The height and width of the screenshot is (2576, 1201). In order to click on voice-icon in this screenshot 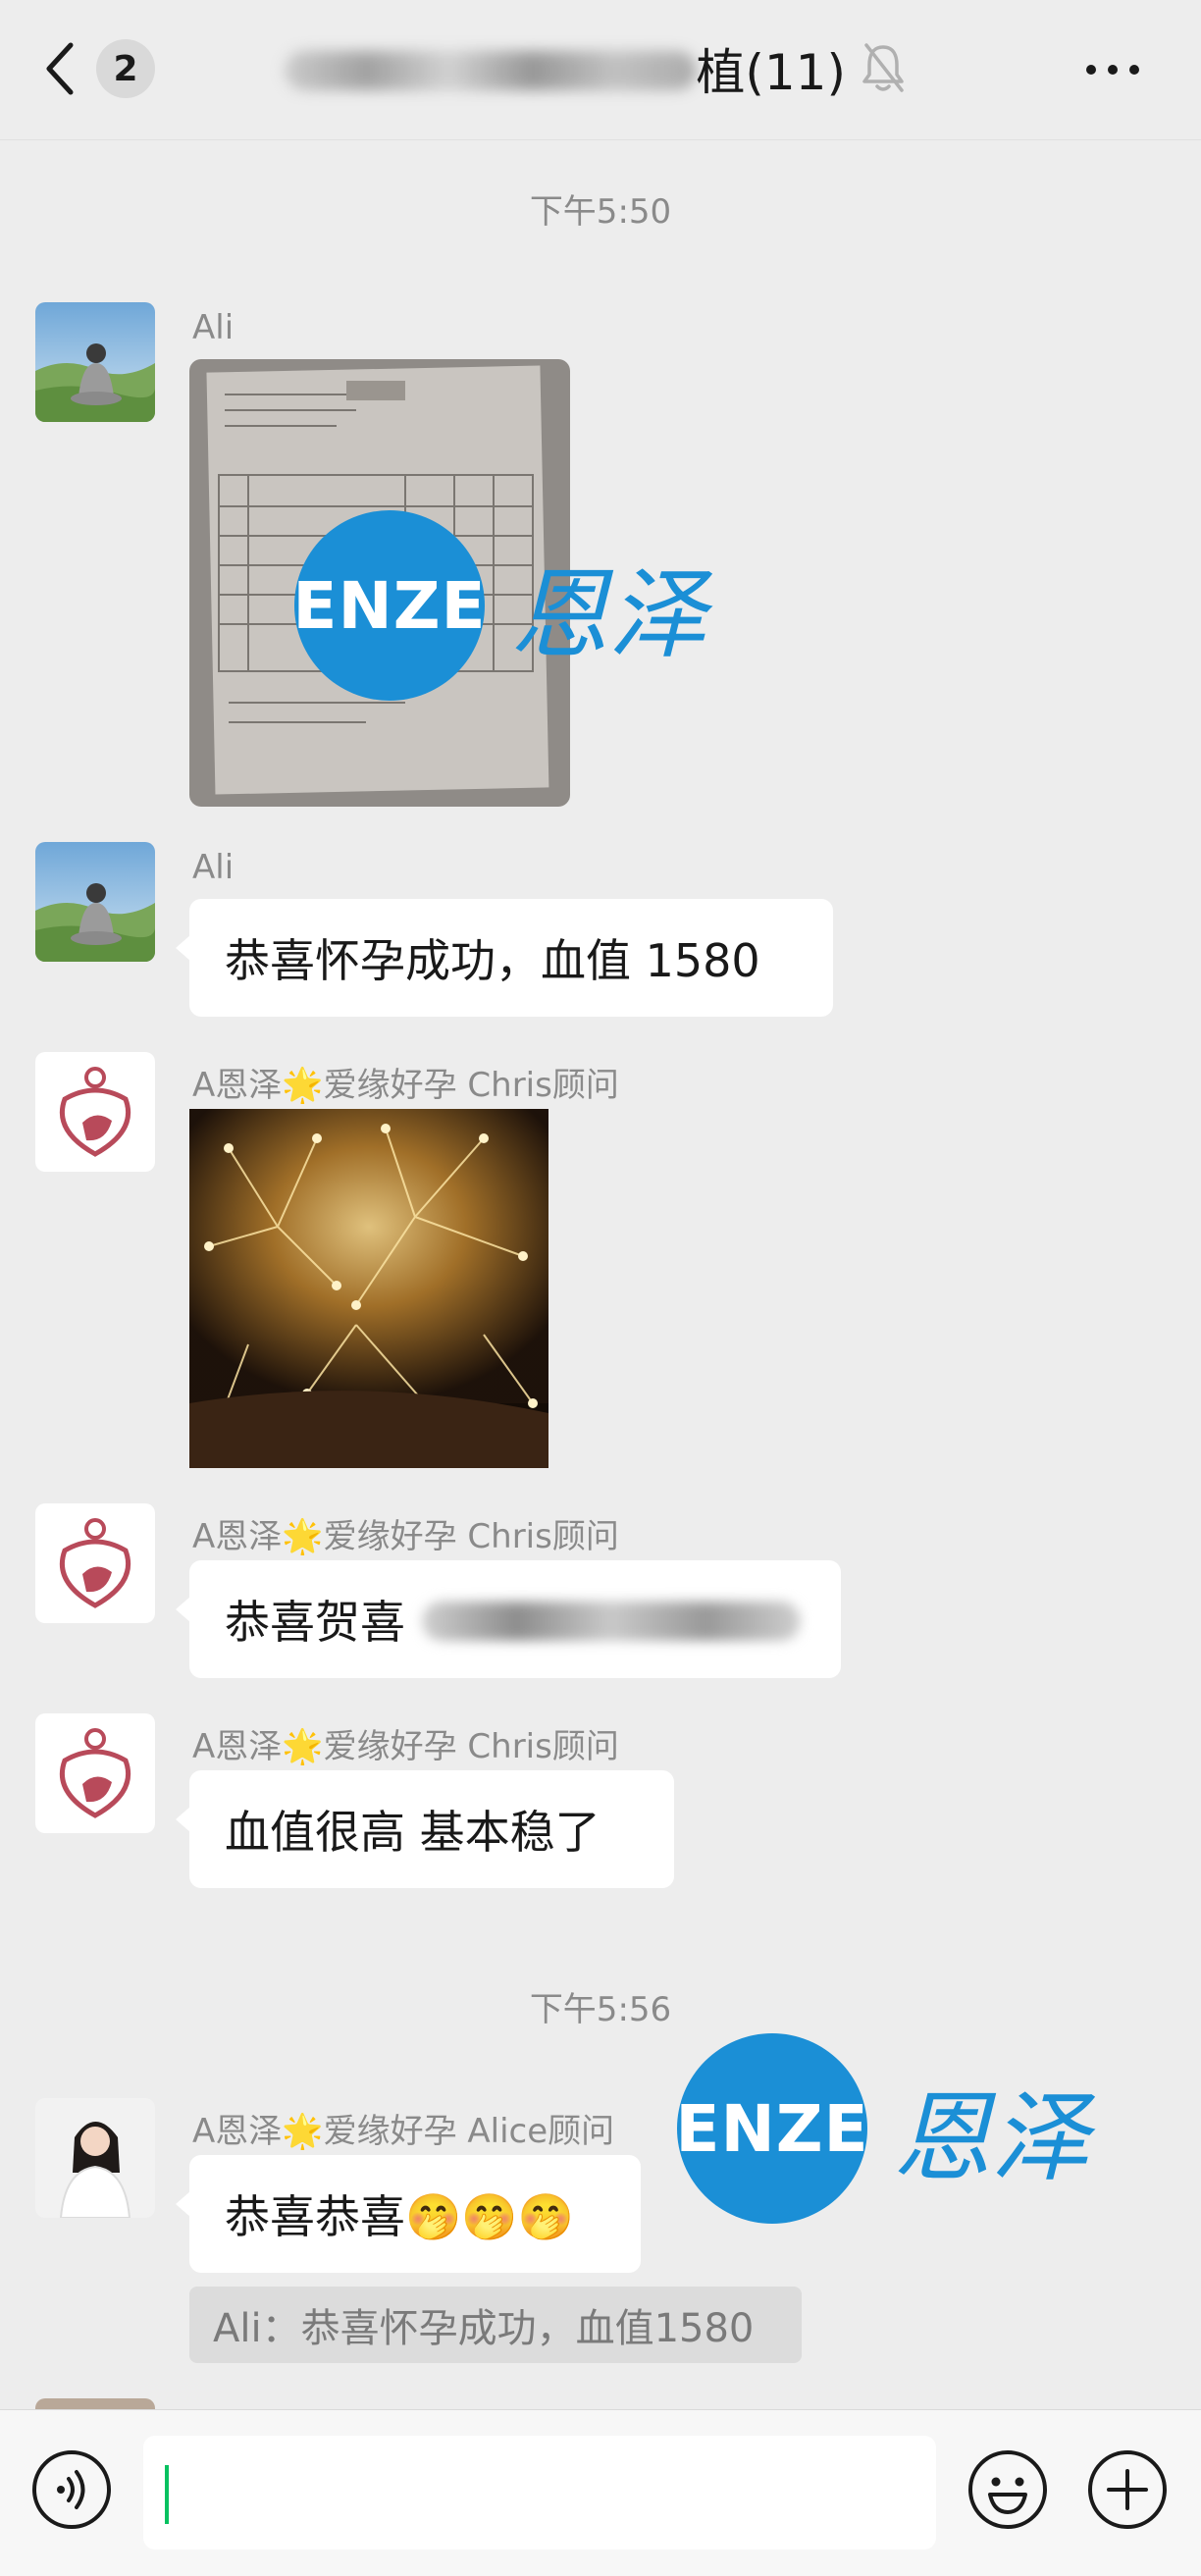, I will do `click(71, 2489)`.